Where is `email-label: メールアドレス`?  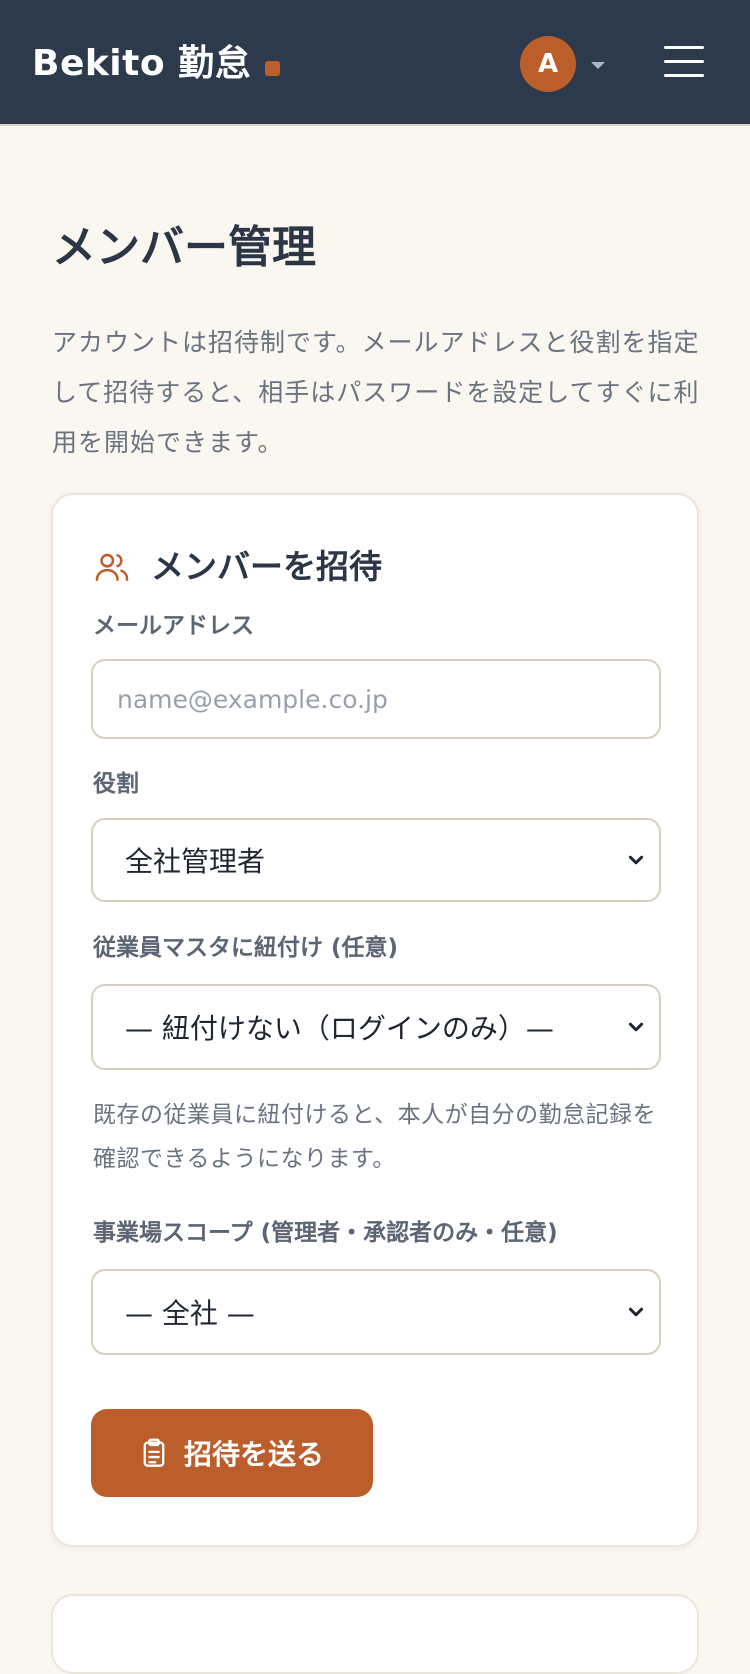
email-label: メールアドレス is located at coordinates (173, 626).